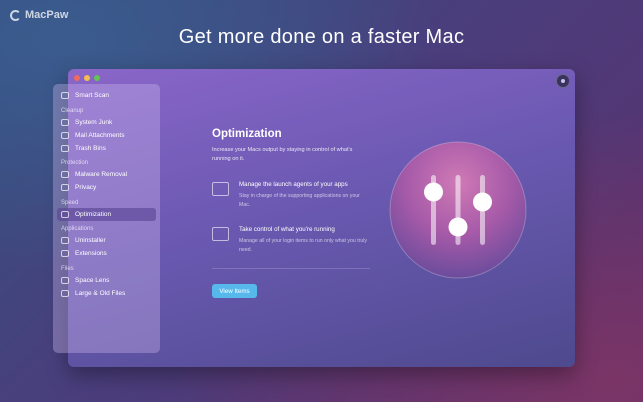 This screenshot has height=402, width=643. Describe the element at coordinates (65, 122) in the screenshot. I see `system-junk-icon` at that location.